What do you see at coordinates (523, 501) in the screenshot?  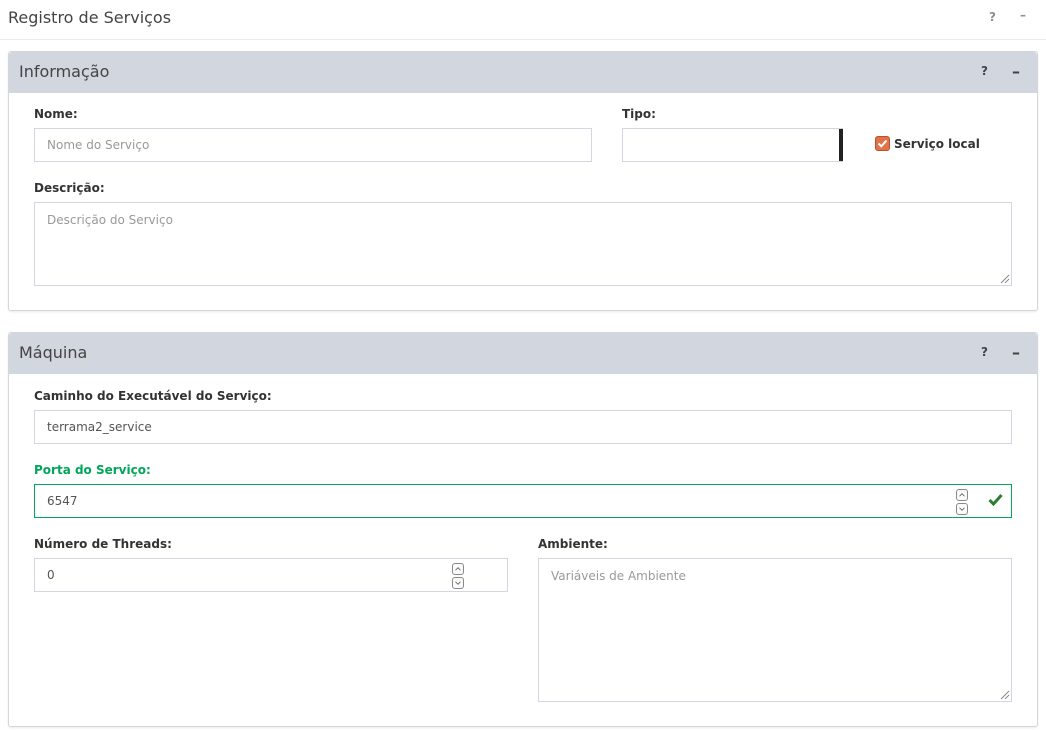 I see `port-input` at bounding box center [523, 501].